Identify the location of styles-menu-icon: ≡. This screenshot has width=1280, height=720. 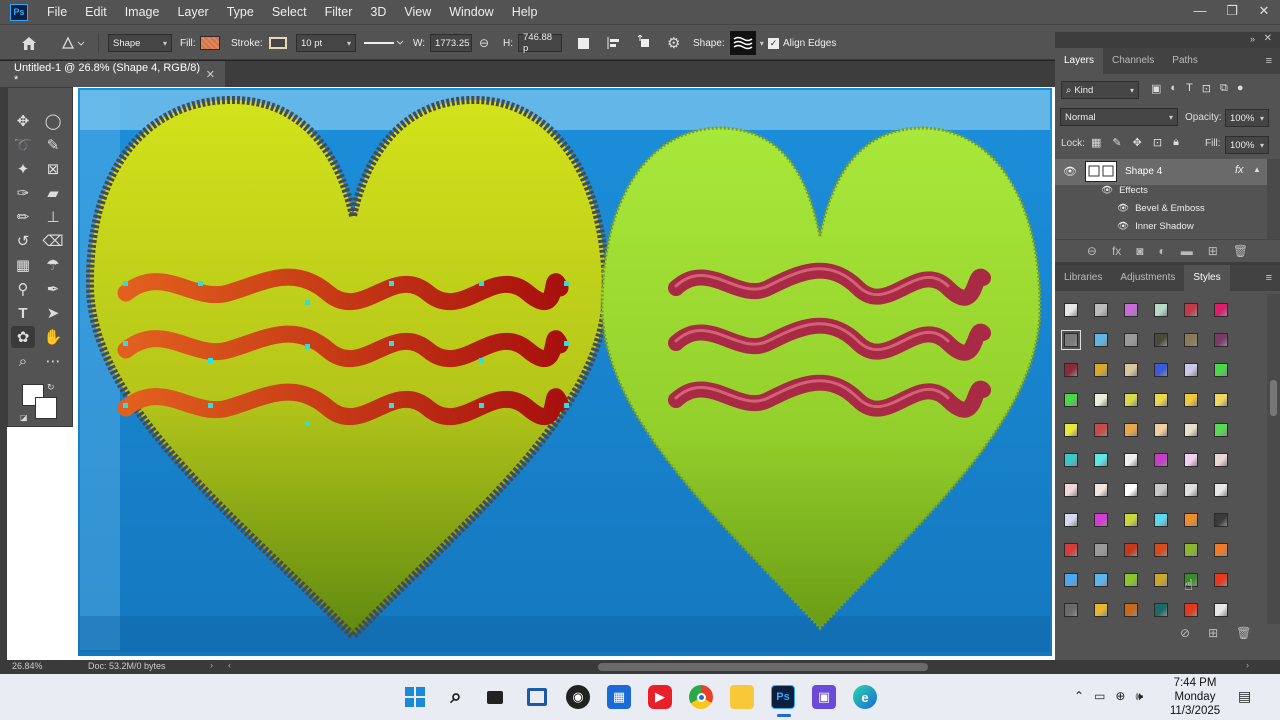
(1269, 278).